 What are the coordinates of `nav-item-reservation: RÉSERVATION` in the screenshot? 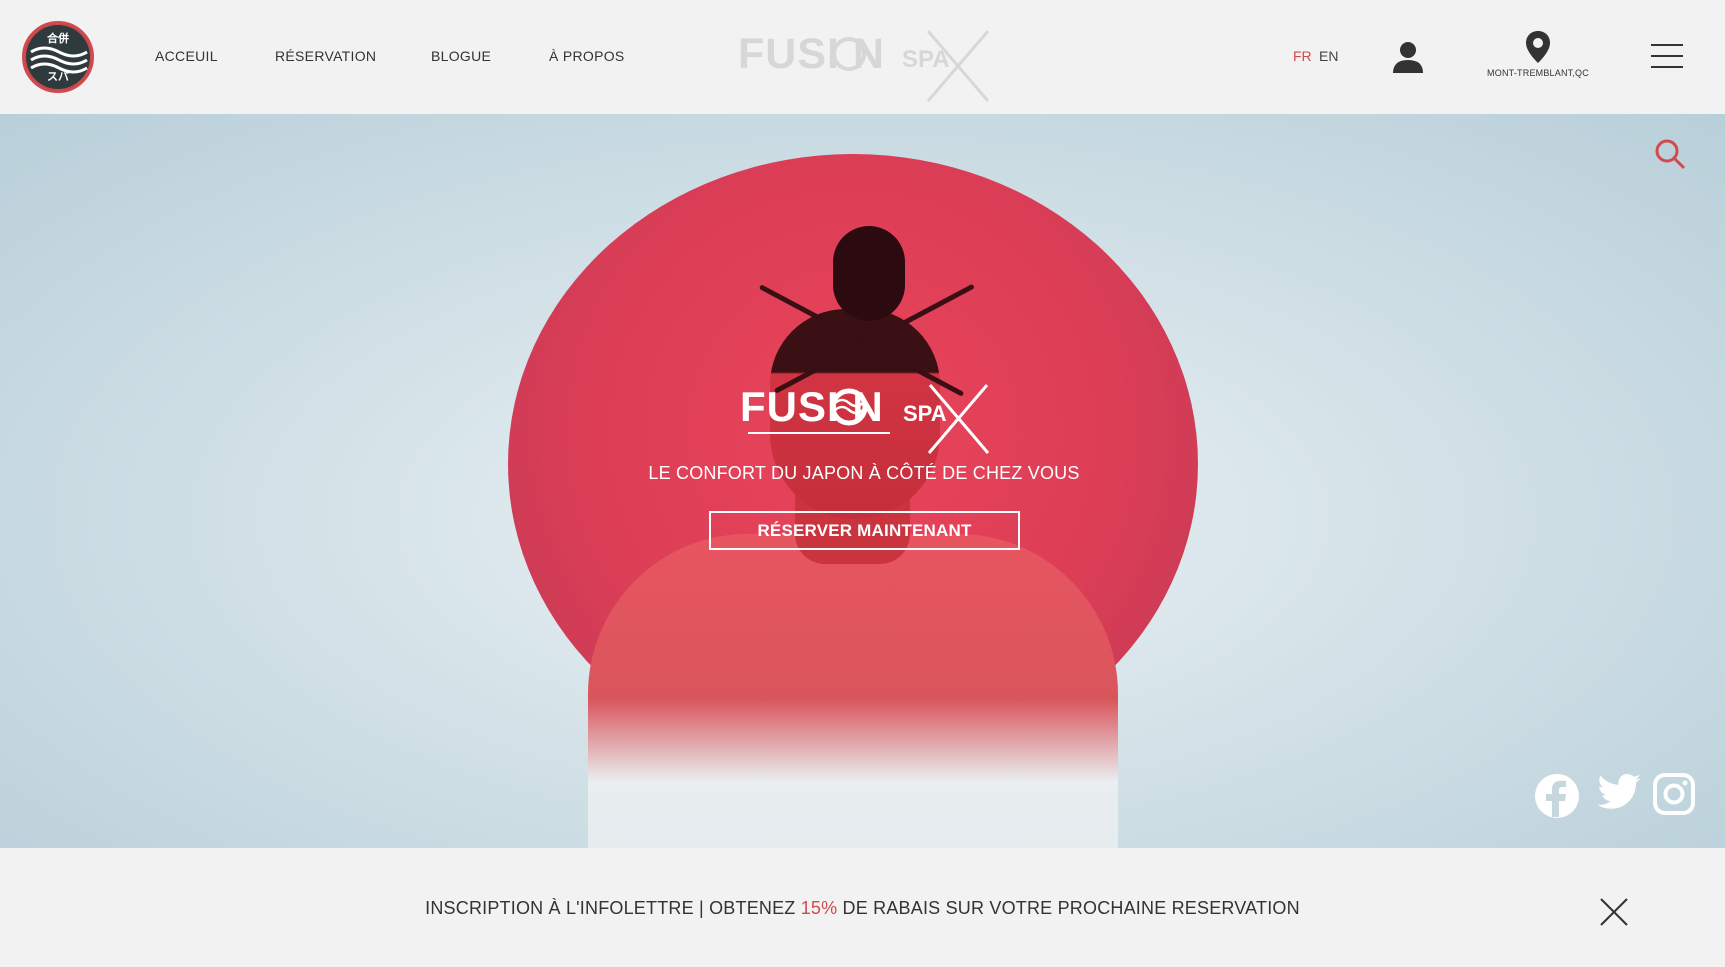 It's located at (325, 56).